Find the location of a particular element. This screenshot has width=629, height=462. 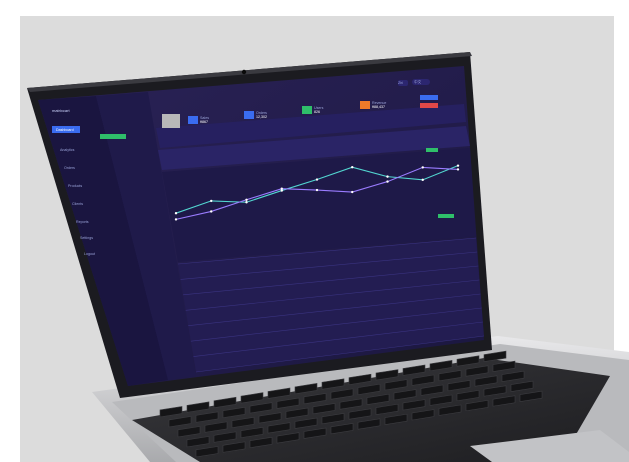

app-logo-text: matrixcart is located at coordinates (61, 110).